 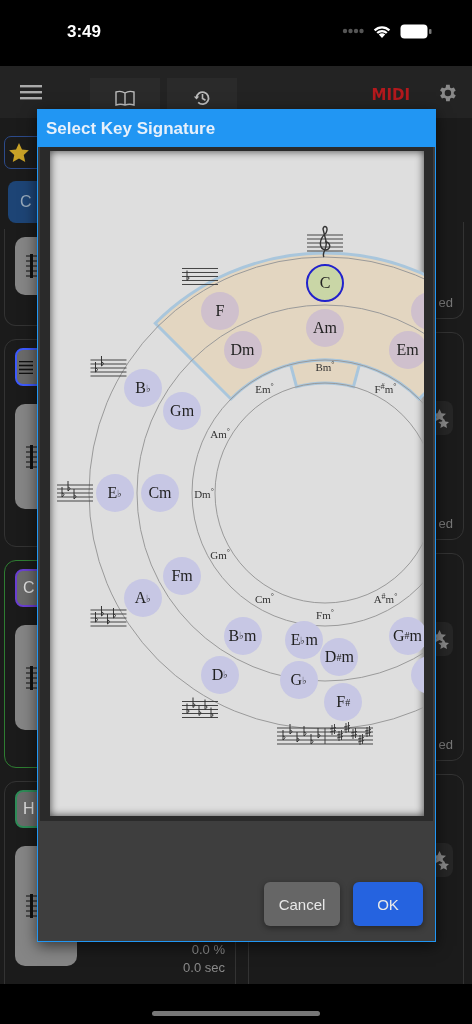 I want to click on history-icon, so click(x=202, y=98).